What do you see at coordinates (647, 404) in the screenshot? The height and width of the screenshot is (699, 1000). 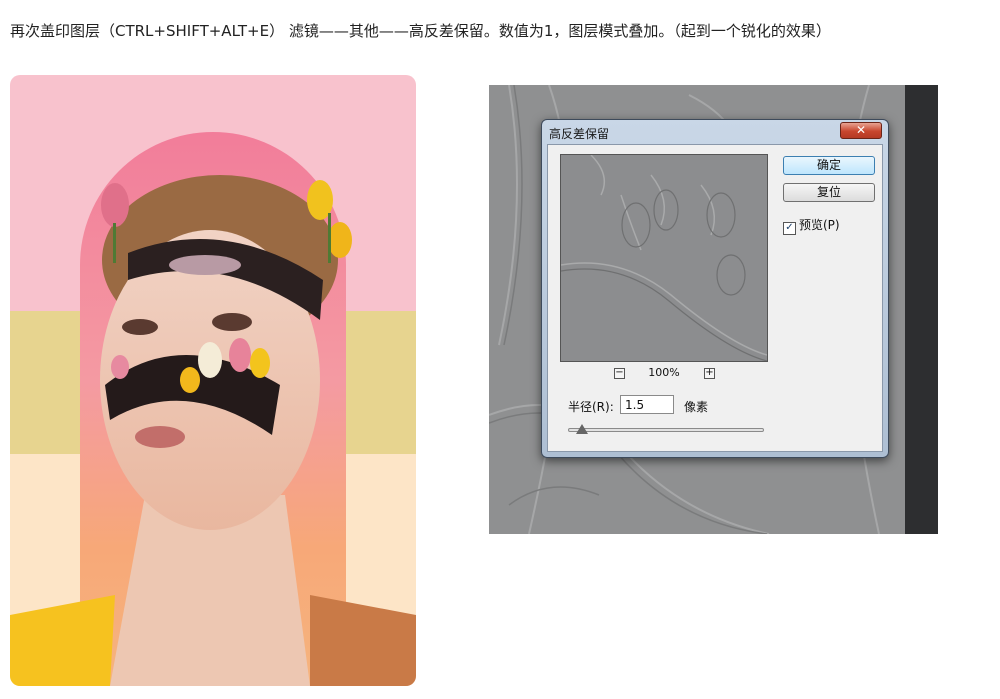 I see `radius-input` at bounding box center [647, 404].